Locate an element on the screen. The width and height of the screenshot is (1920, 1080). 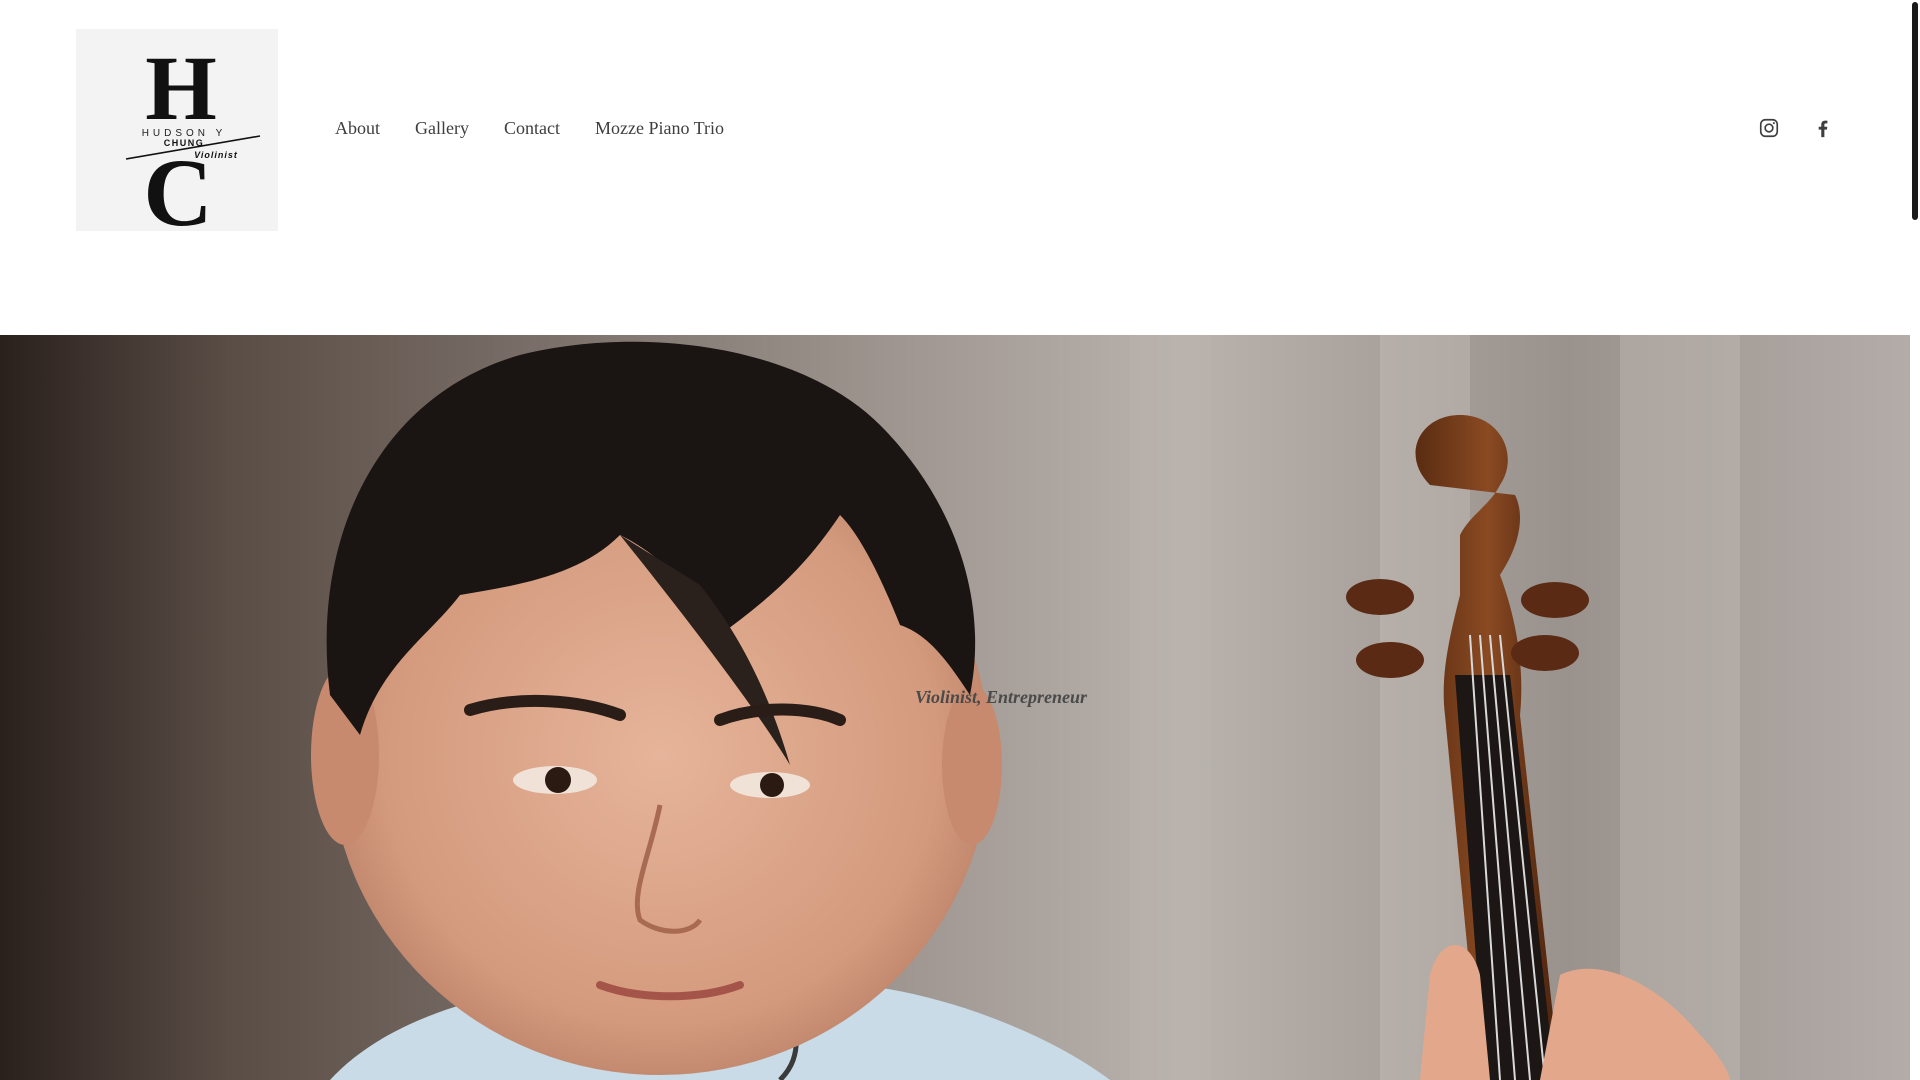
social-links is located at coordinates (955, 129).